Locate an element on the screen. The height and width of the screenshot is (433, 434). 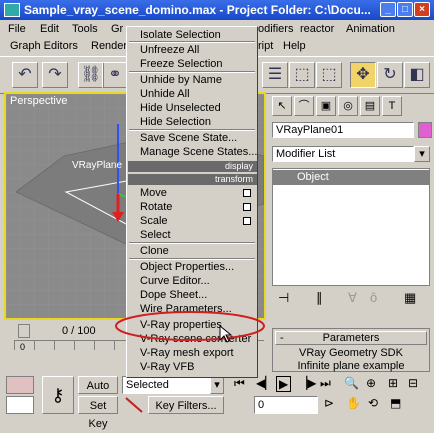
menu-item-clone: Clone is located at coordinates (154, 251).